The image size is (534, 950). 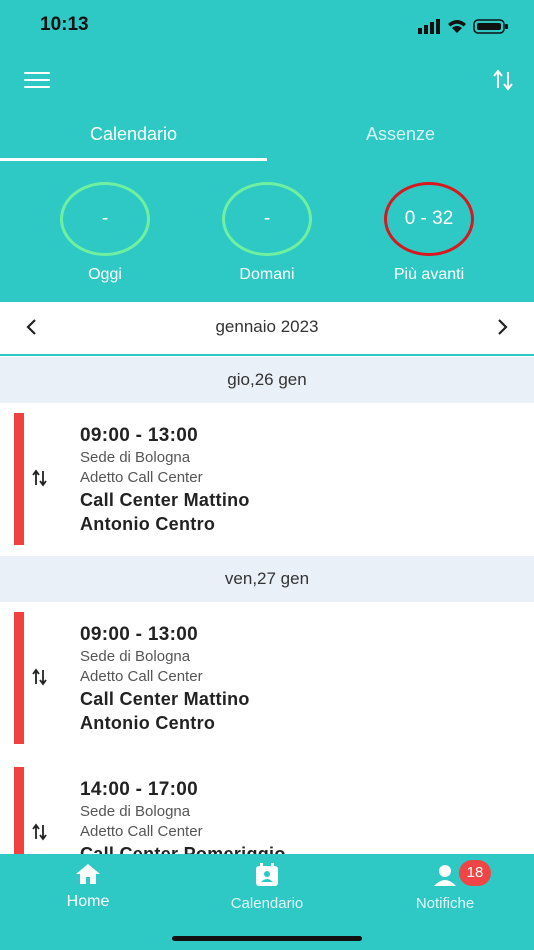 I want to click on counter-domani-value: -, so click(x=267, y=219).